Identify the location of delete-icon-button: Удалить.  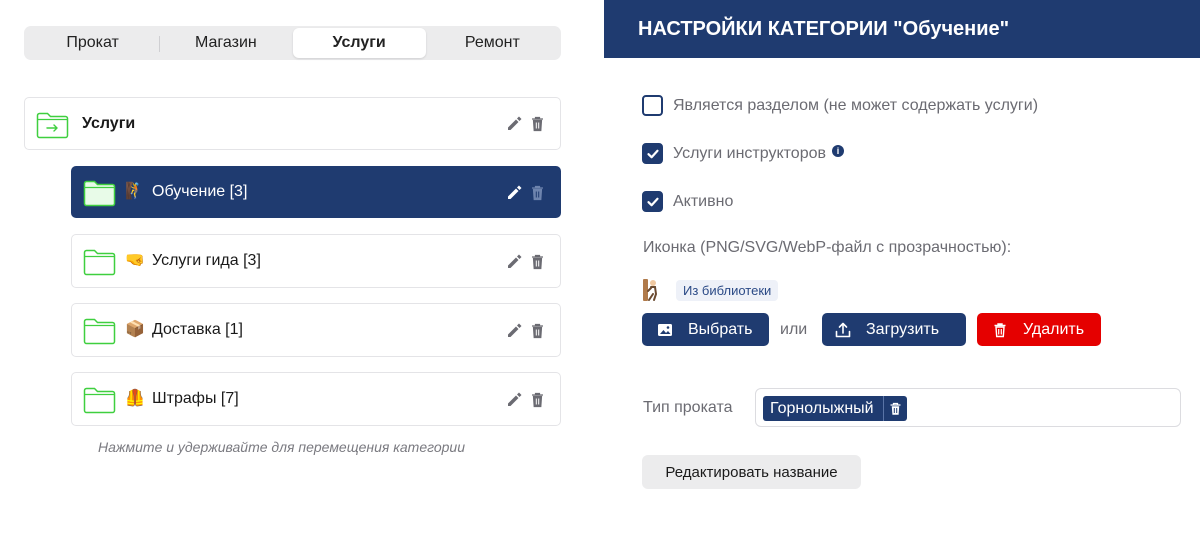
(1039, 329).